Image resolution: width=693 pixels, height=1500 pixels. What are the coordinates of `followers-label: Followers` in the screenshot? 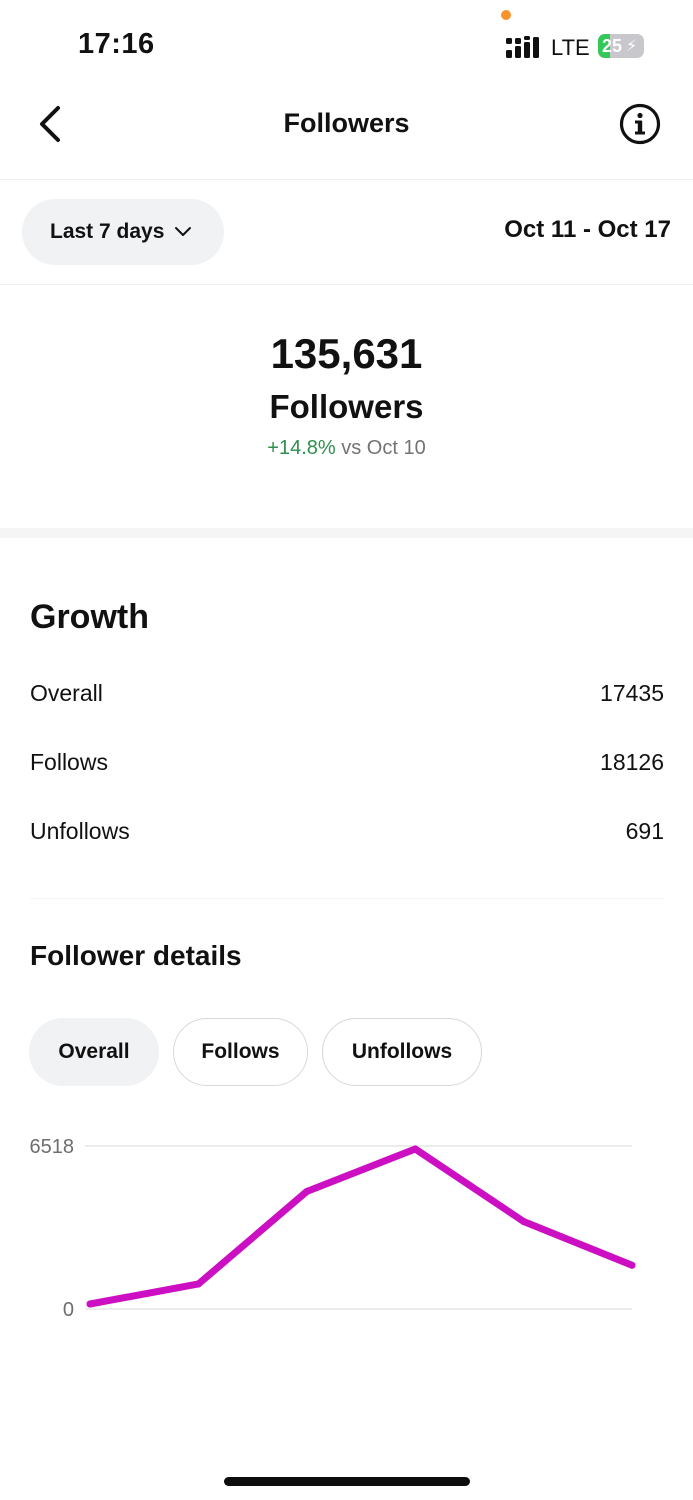 It's located at (346, 406).